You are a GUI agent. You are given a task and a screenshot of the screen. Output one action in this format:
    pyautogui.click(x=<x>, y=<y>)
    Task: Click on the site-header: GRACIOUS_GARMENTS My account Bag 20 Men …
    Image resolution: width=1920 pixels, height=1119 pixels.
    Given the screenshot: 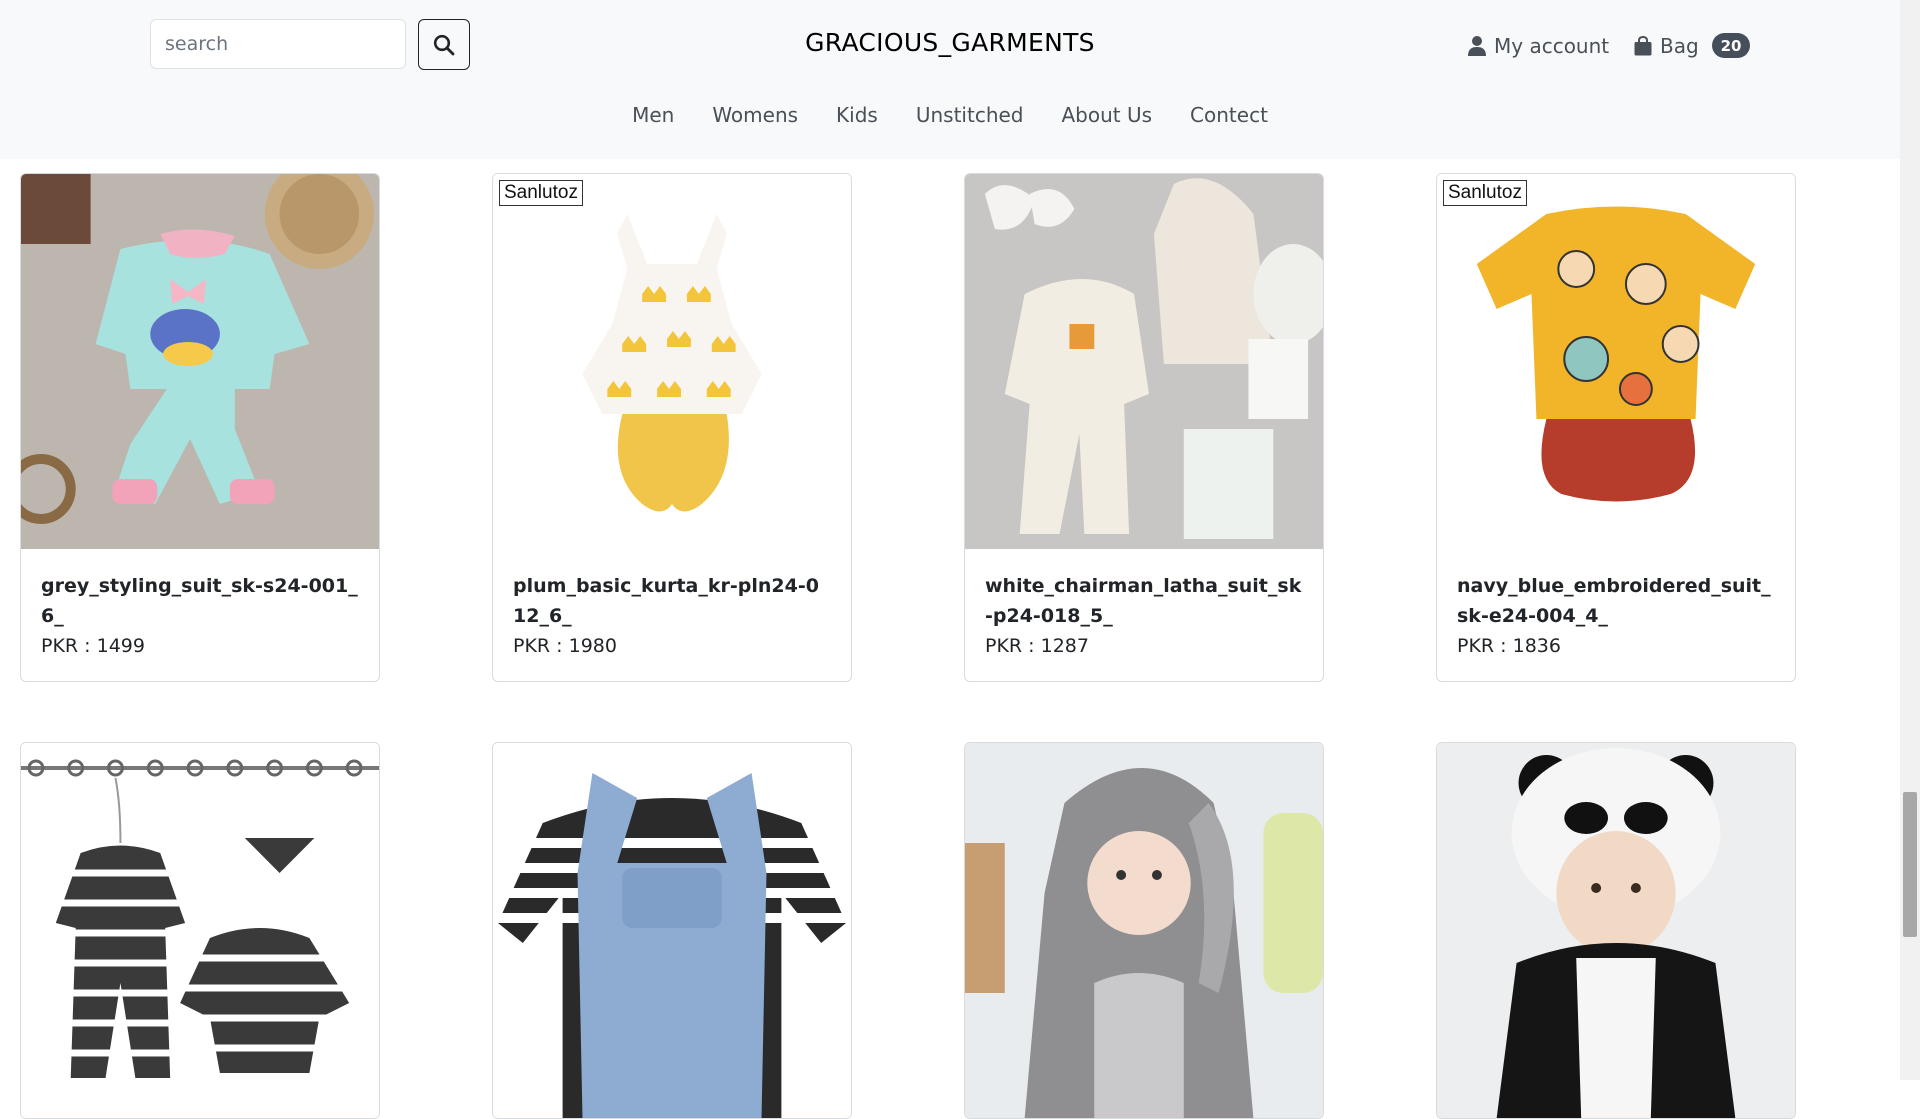 What is the action you would take?
    pyautogui.click(x=950, y=79)
    